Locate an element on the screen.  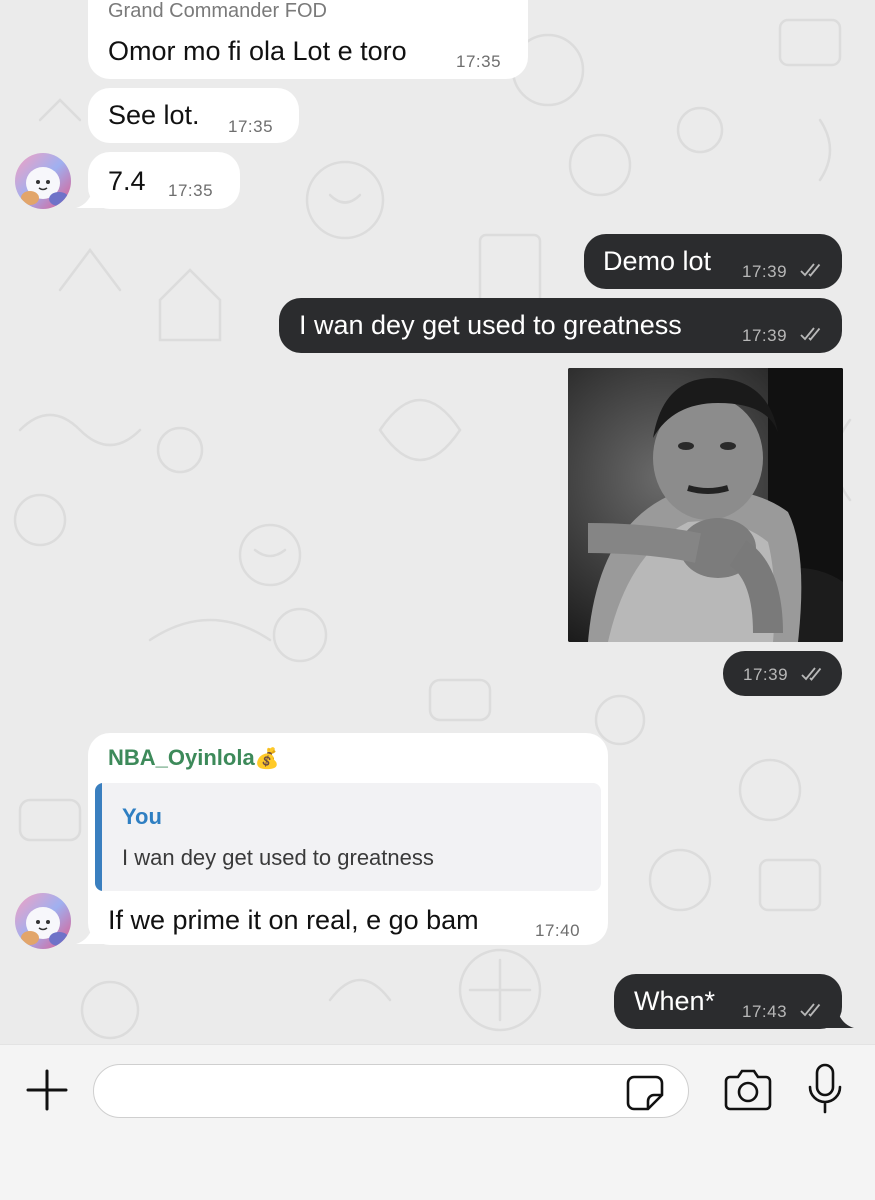
message-time: 17:43 is located at coordinates (765, 1011).